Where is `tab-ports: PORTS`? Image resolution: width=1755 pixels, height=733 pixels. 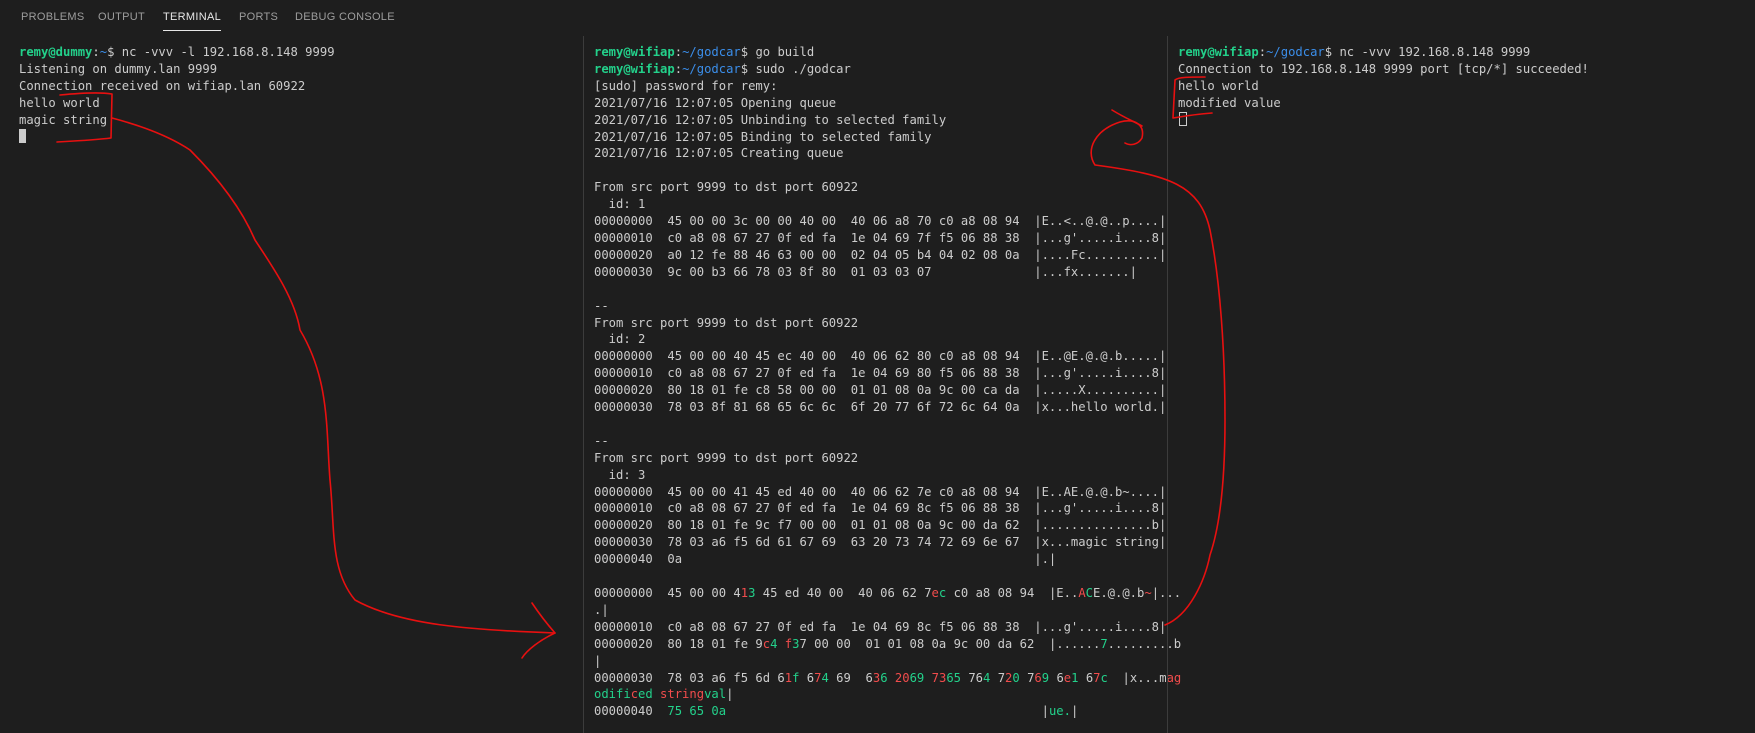 tab-ports: PORTS is located at coordinates (258, 21).